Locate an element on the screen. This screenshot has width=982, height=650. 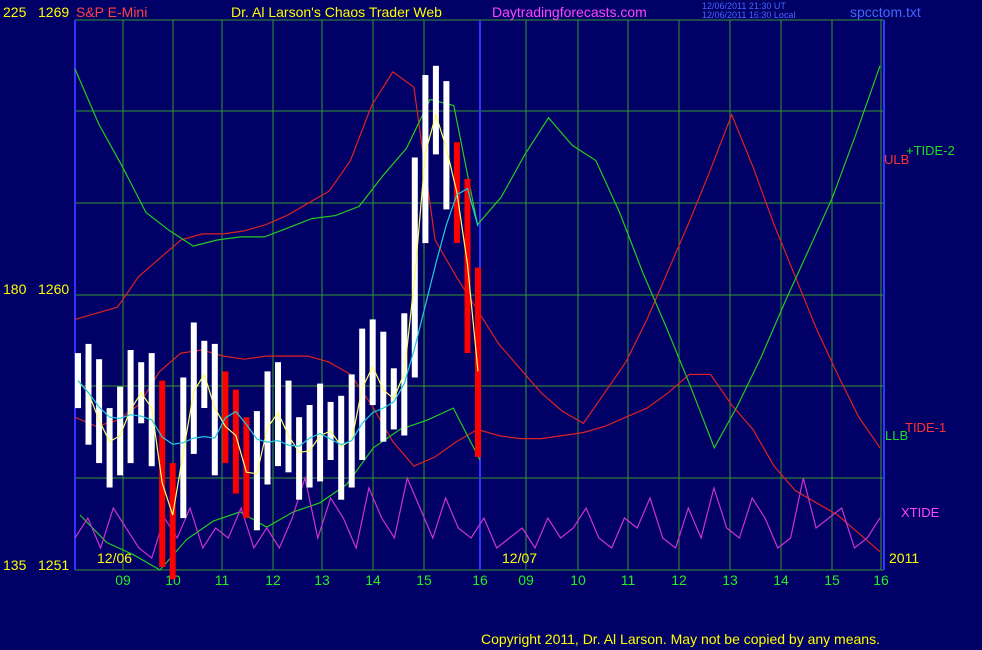
date-left: 12/06 is located at coordinates (115, 558).